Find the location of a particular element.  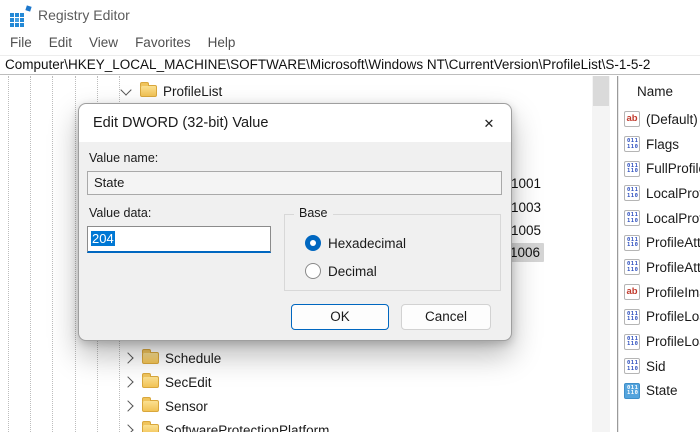

tree-item-sensor: Sensor is located at coordinates (165, 406).